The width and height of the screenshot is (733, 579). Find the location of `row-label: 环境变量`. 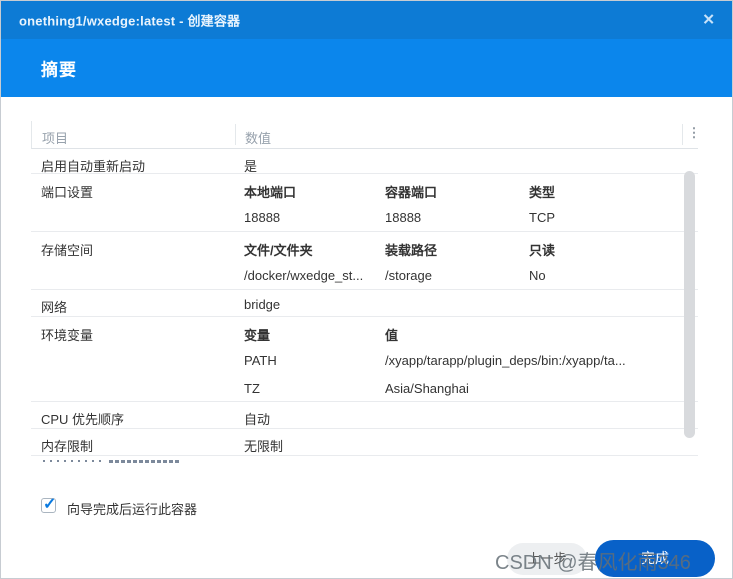

row-label: 环境变量 is located at coordinates (67, 335).